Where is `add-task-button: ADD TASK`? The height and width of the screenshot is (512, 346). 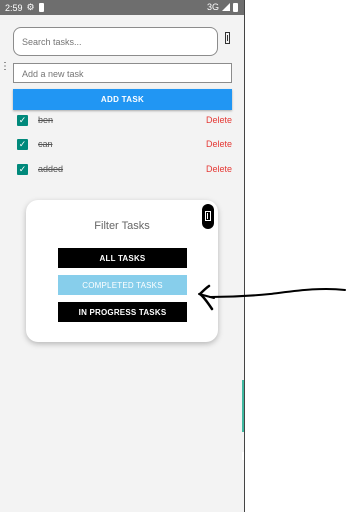 add-task-button: ADD TASK is located at coordinates (122, 99).